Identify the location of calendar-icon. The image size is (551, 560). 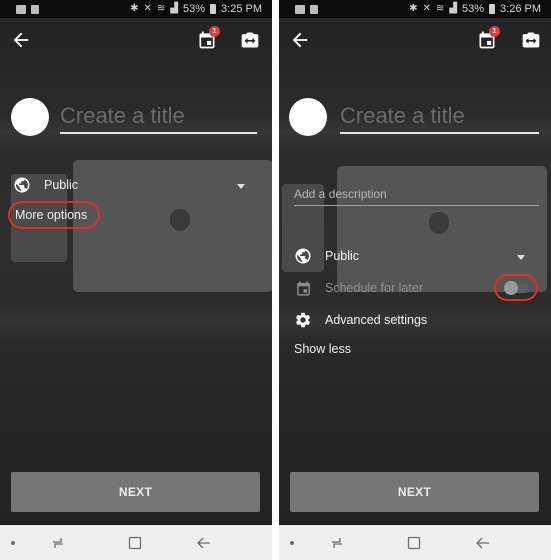
(303, 288).